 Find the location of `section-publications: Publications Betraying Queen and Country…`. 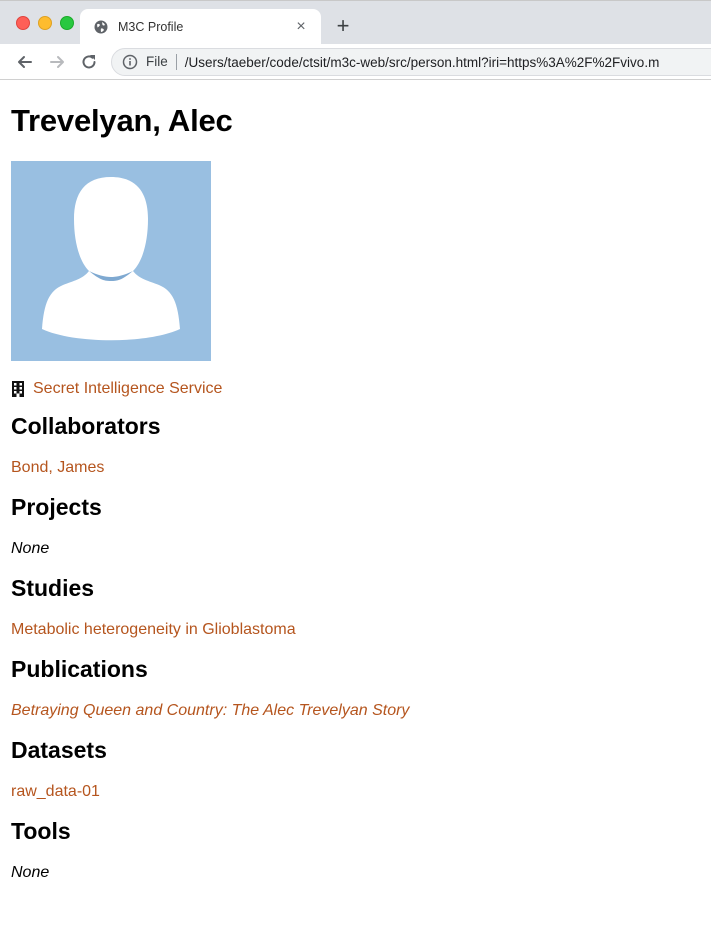

section-publications: Publications Betraying Queen and Country… is located at coordinates (355, 688).